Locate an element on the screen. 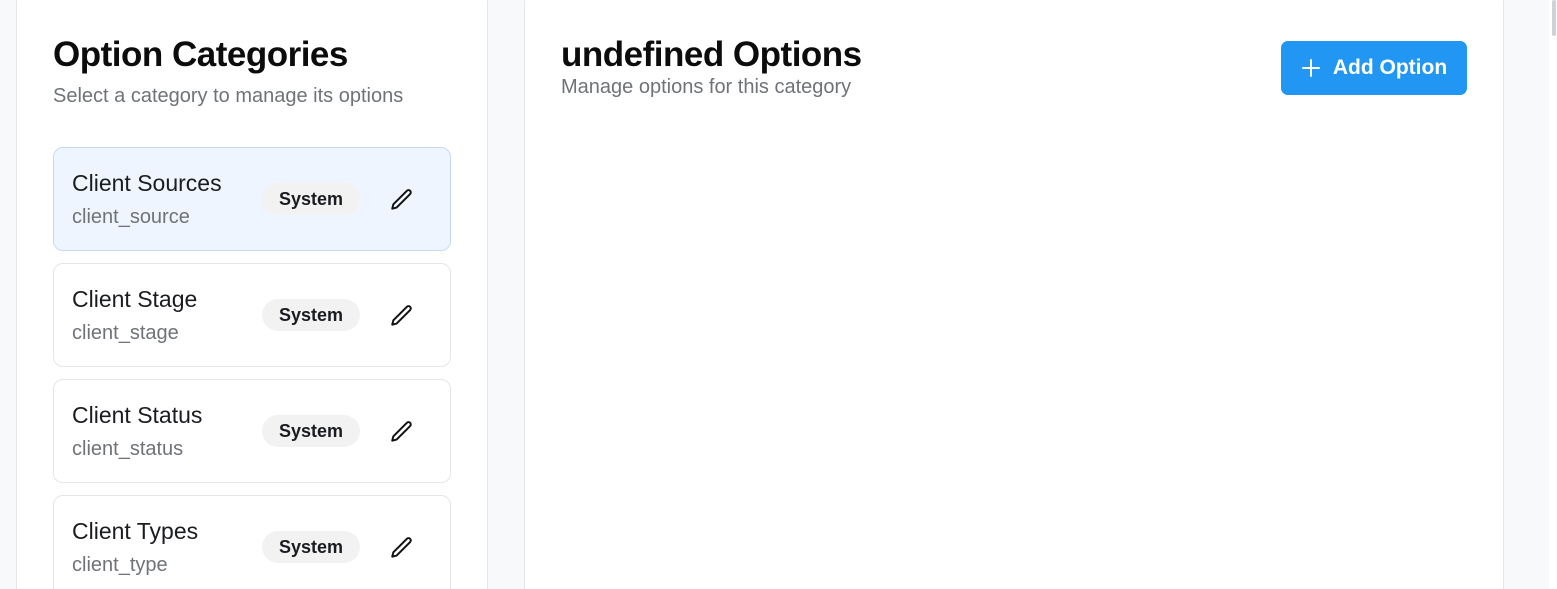 The image size is (1557, 589). category-key: client_stage is located at coordinates (125, 333).